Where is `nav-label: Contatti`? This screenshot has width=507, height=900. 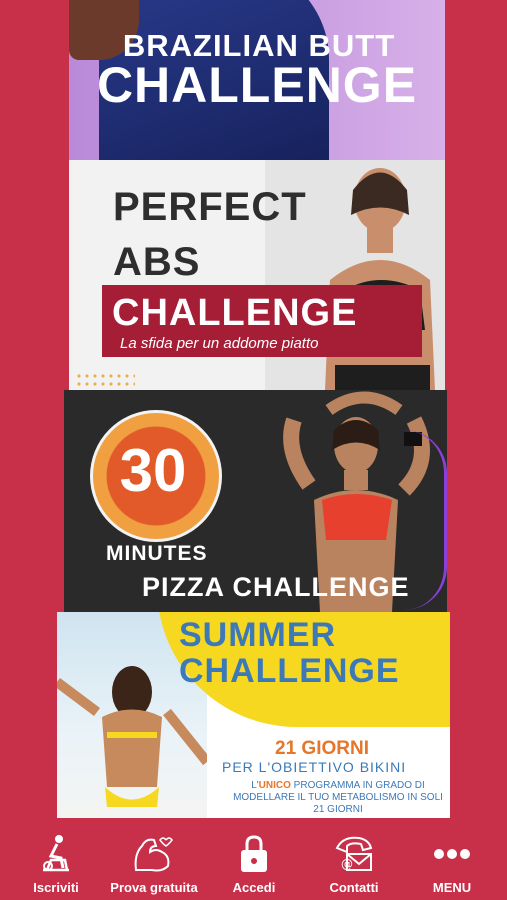 nav-label: Contatti is located at coordinates (354, 887).